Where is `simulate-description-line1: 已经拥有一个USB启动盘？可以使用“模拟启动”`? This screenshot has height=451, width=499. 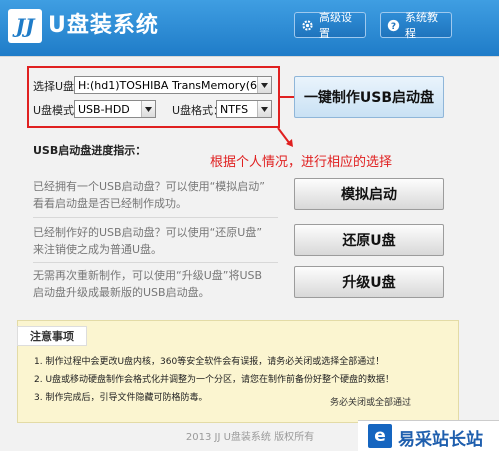 simulate-description-line1: 已经拥有一个USB启动盘？可以使用“模拟启动” is located at coordinates (149, 186).